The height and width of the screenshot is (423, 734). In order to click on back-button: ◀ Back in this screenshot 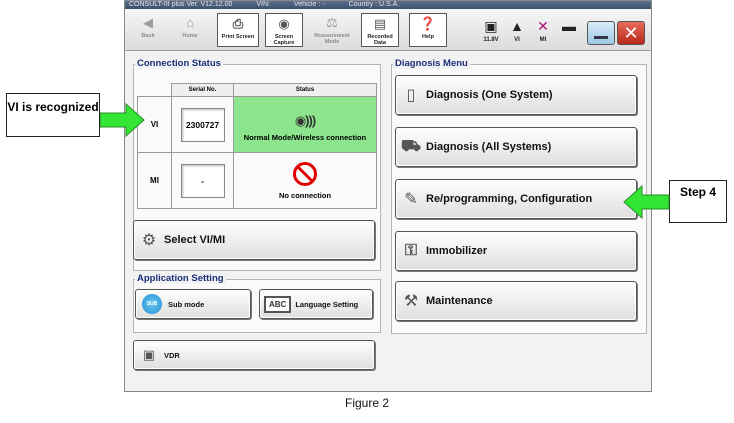, I will do `click(148, 30)`.